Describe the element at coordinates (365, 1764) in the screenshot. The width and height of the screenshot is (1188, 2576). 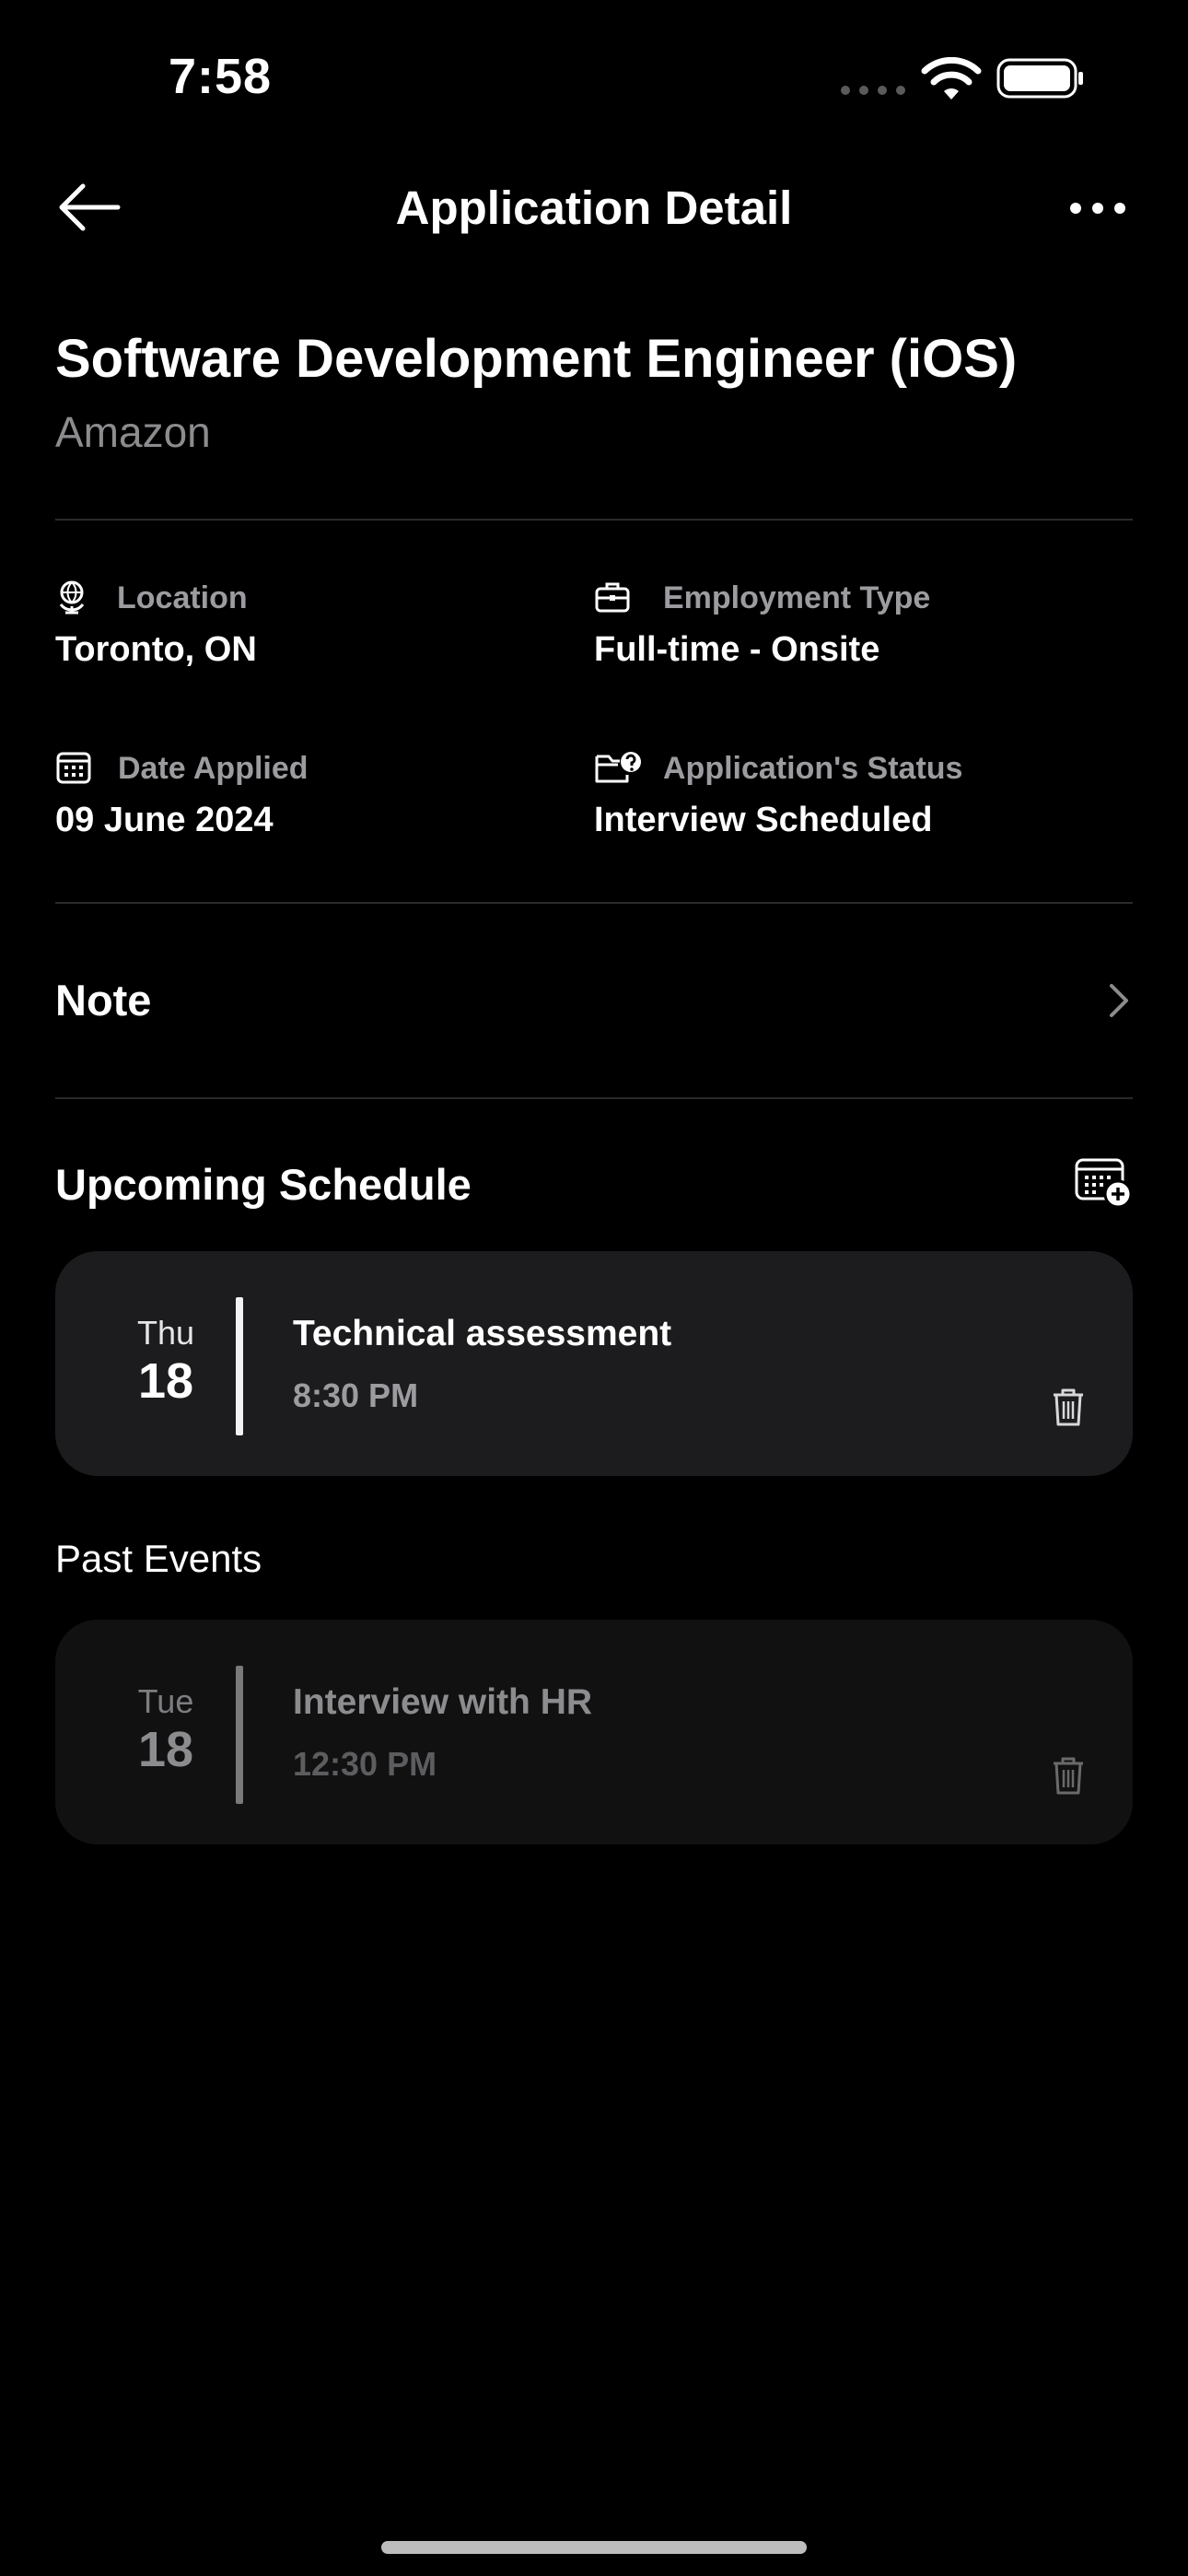
I see `event-time: 12:30 PM` at that location.